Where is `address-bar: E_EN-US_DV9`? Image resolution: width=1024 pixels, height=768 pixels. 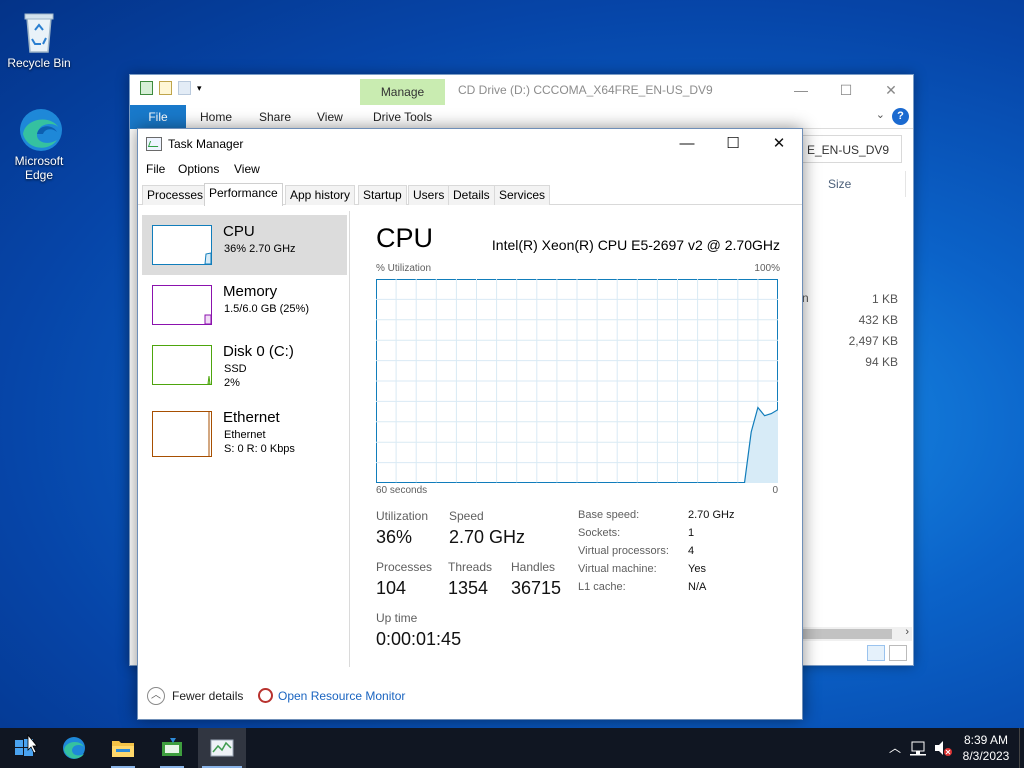 address-bar: E_EN-US_DV9 is located at coordinates (852, 149).